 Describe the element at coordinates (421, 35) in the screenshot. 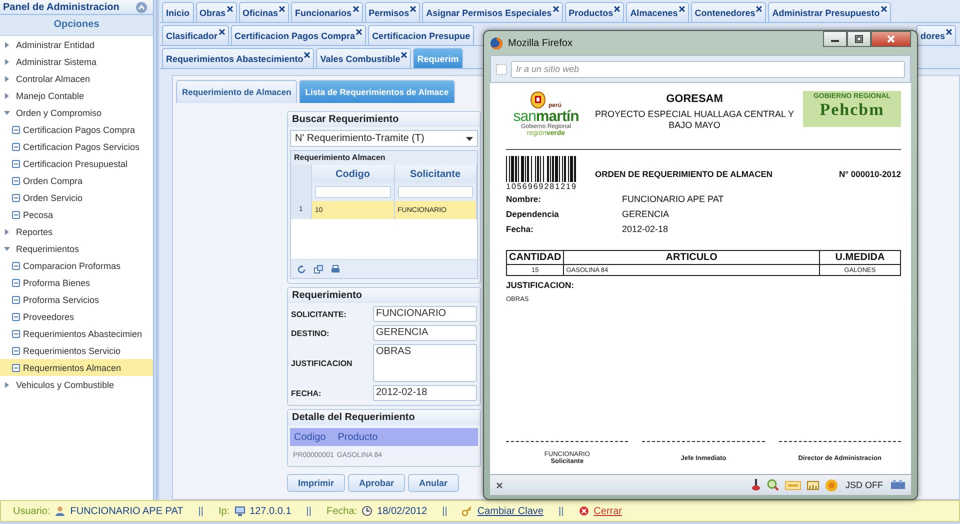

I see `tab: Certificacion Presupue` at that location.